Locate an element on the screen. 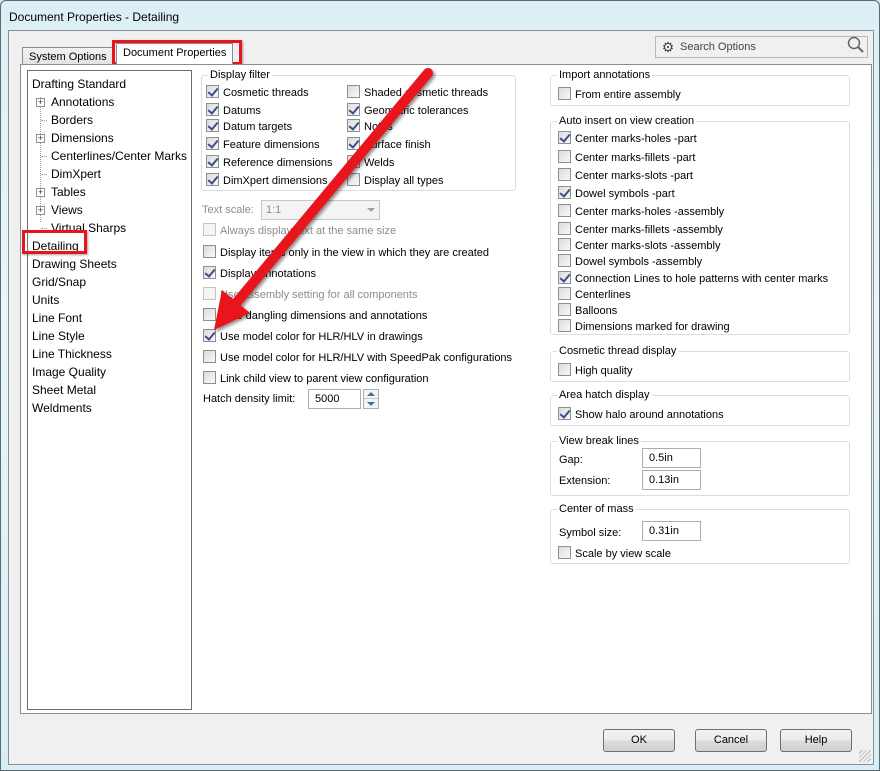  ok-button: OK is located at coordinates (639, 740).